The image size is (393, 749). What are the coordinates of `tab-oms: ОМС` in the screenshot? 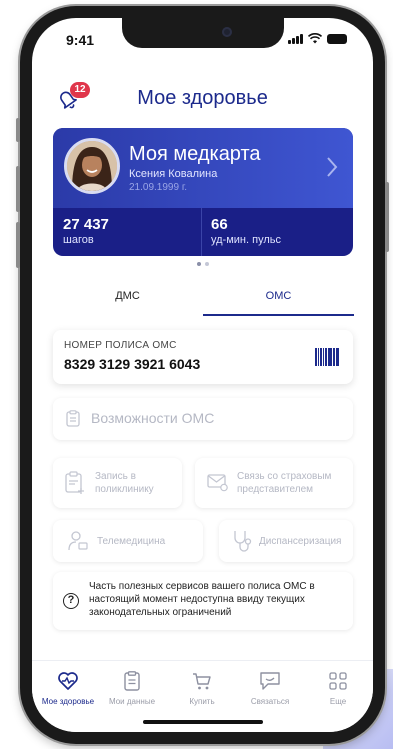 It's located at (278, 296).